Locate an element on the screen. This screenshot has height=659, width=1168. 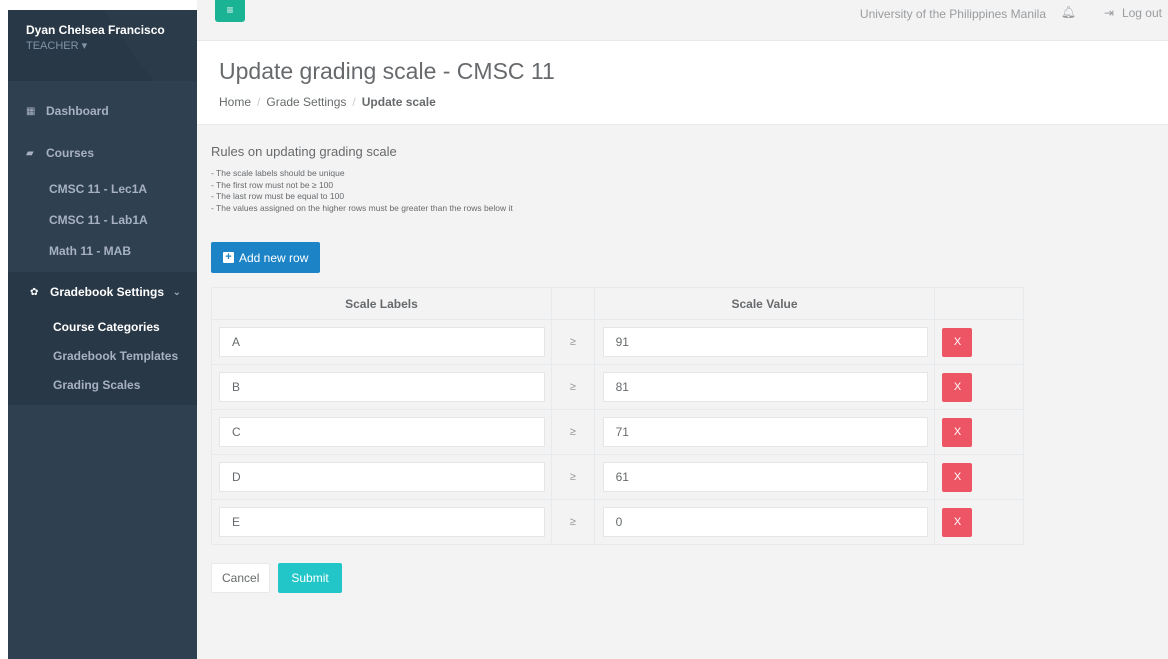
book-icon: ▰ is located at coordinates (30, 153).